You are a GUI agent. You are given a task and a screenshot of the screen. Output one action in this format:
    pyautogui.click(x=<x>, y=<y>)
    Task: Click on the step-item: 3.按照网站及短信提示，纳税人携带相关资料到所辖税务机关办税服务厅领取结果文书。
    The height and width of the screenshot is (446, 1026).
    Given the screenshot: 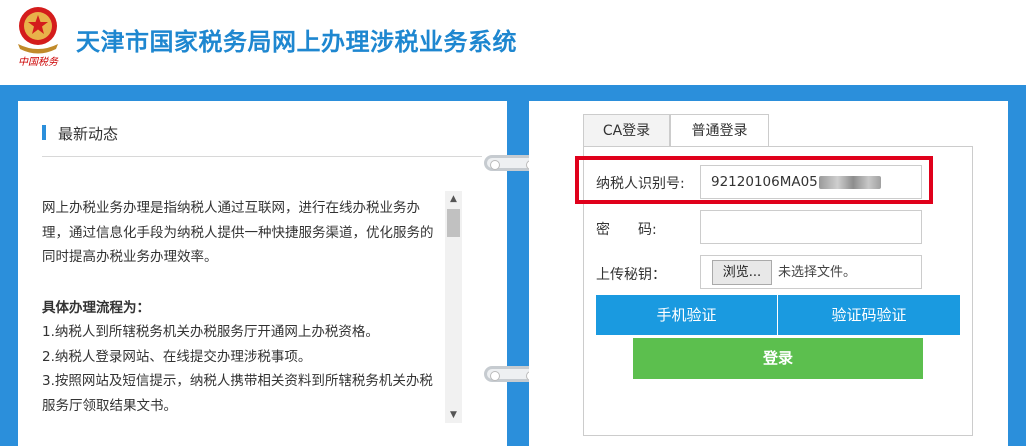 What is the action you would take?
    pyautogui.click(x=237, y=393)
    